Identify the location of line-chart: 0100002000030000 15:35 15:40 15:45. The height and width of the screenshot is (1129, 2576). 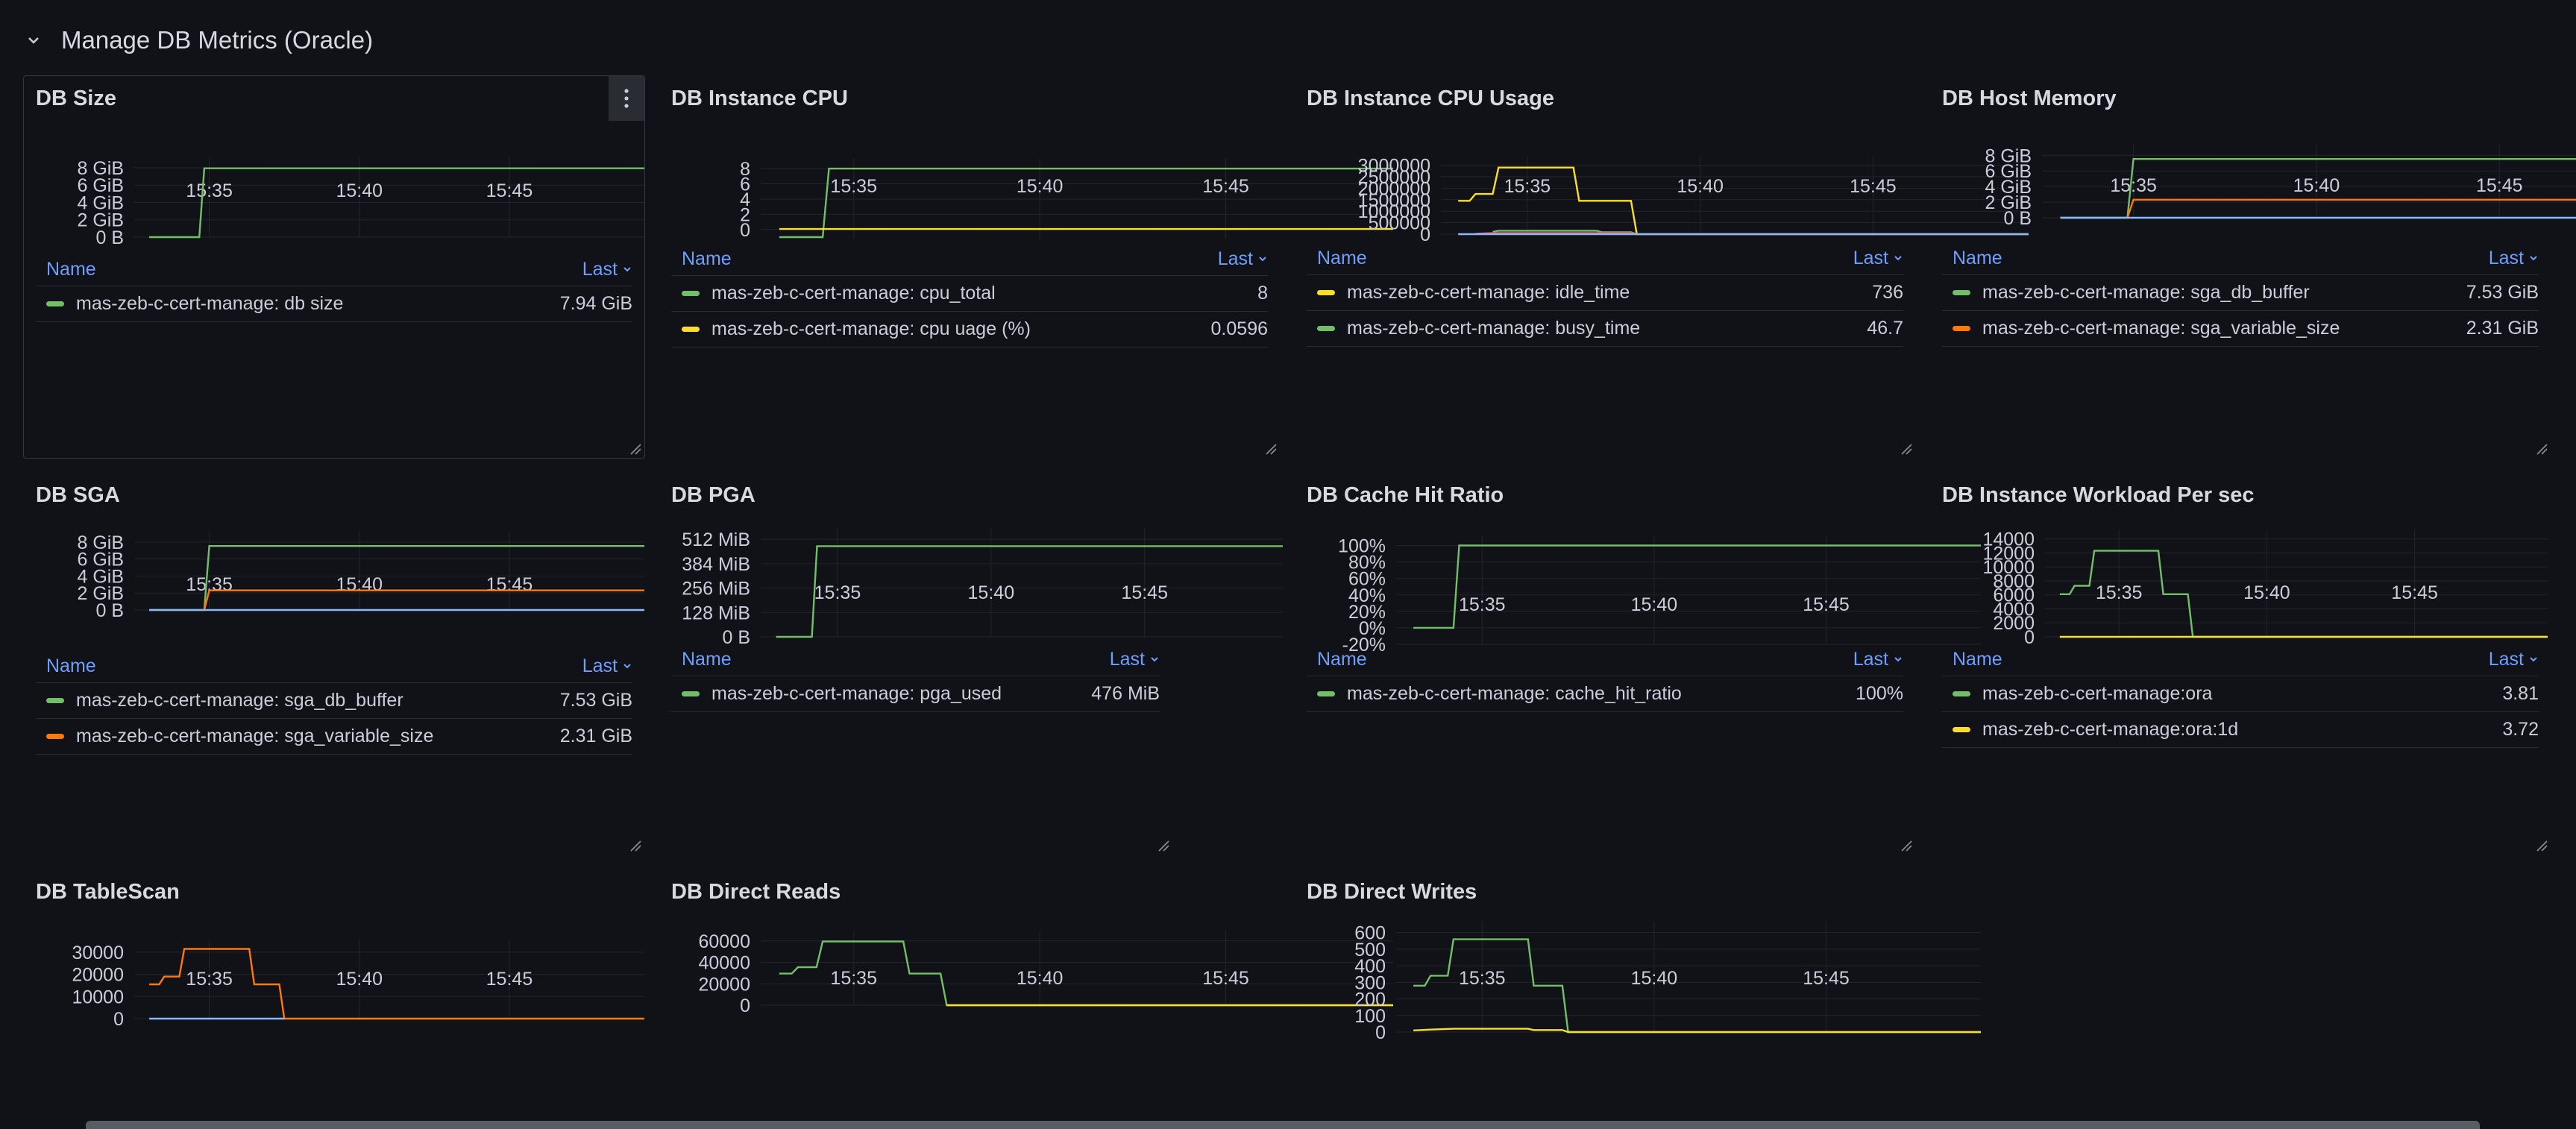
(358, 985).